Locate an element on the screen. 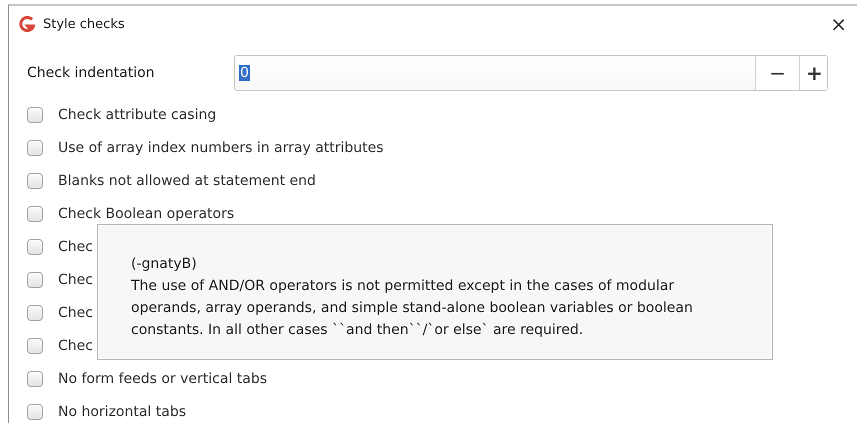 This screenshot has width=857, height=423. checkbox-label: Check Boolean operators is located at coordinates (146, 214).